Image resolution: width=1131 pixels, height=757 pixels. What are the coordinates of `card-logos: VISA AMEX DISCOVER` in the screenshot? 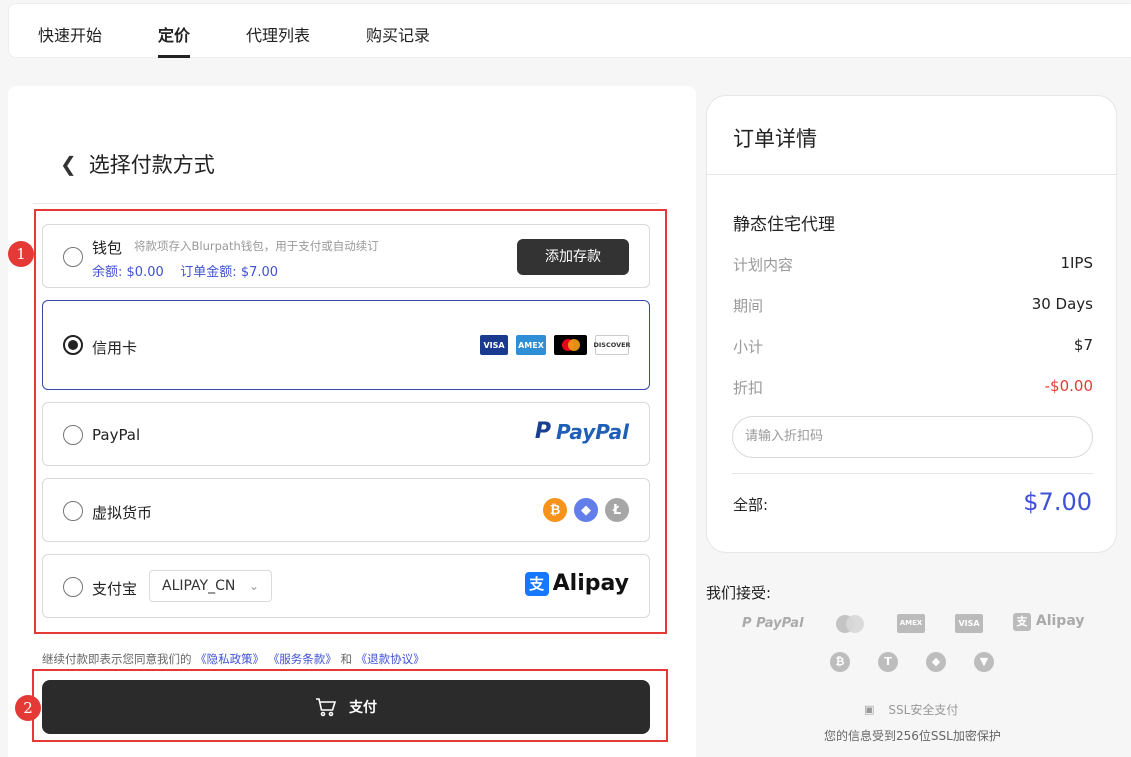 It's located at (555, 345).